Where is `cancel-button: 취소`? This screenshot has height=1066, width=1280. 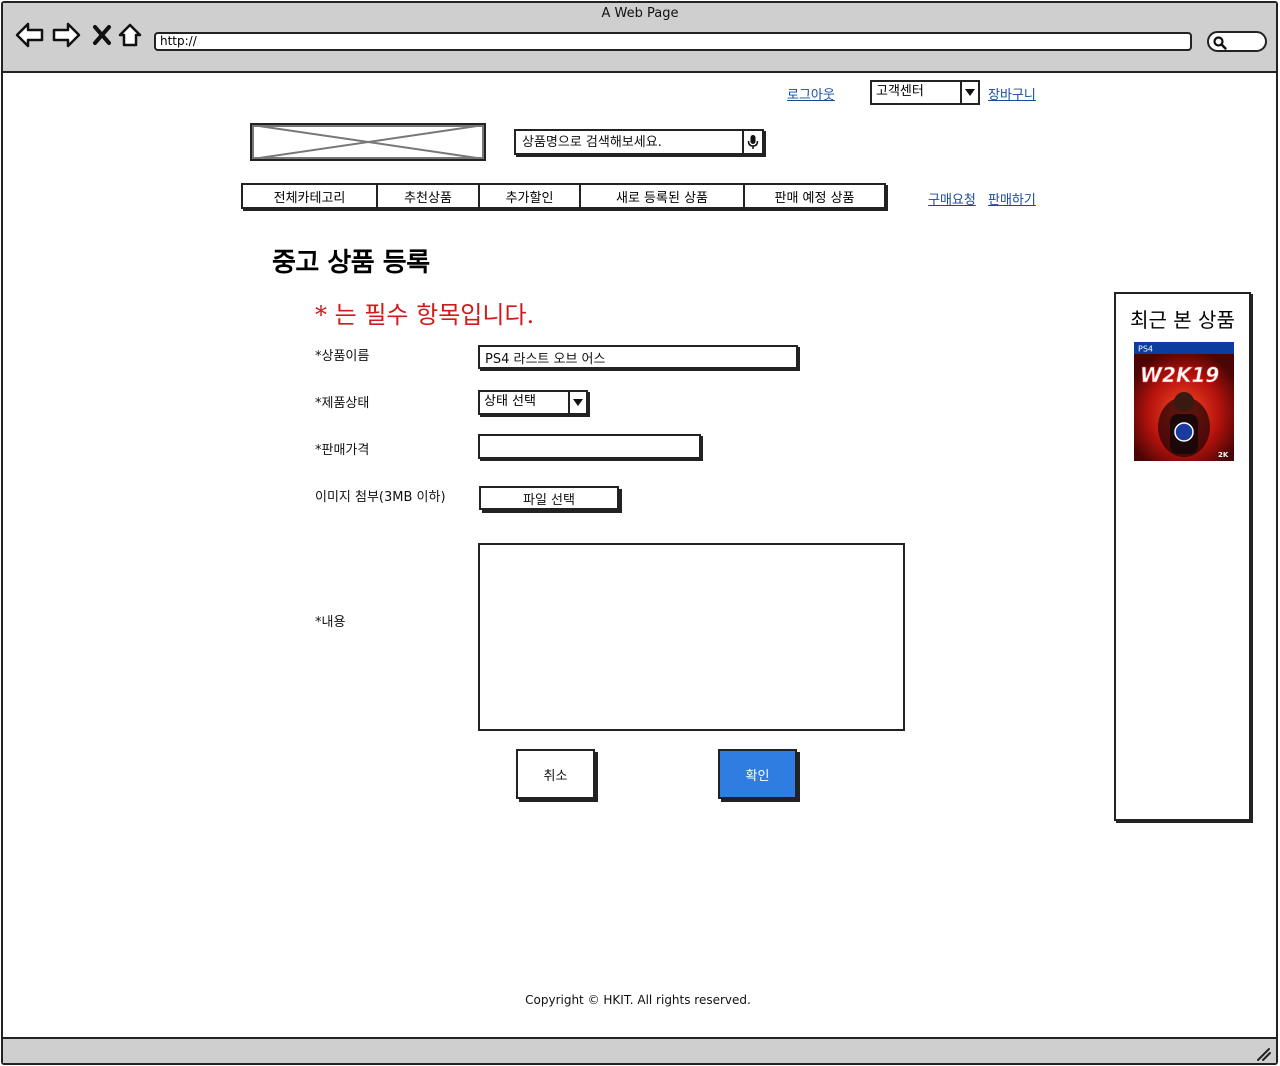 cancel-button: 취소 is located at coordinates (555, 774).